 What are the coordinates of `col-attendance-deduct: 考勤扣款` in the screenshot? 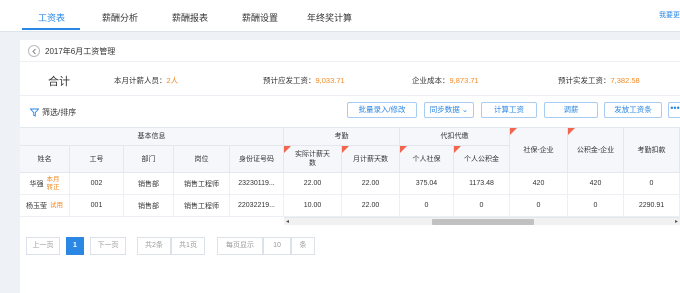 It's located at (652, 150).